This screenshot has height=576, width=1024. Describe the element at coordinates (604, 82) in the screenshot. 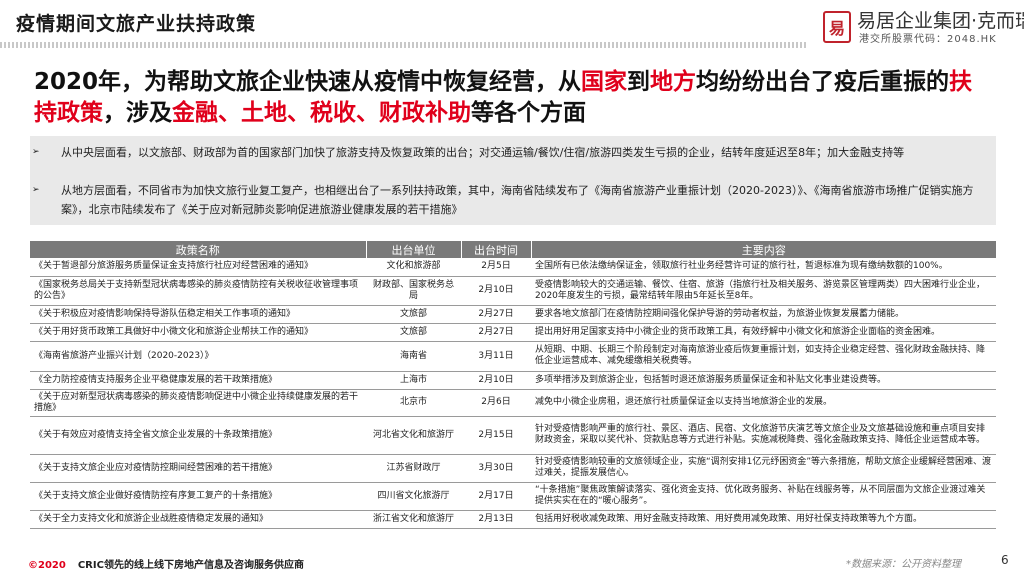

I see `headline-highlight: 国家` at that location.